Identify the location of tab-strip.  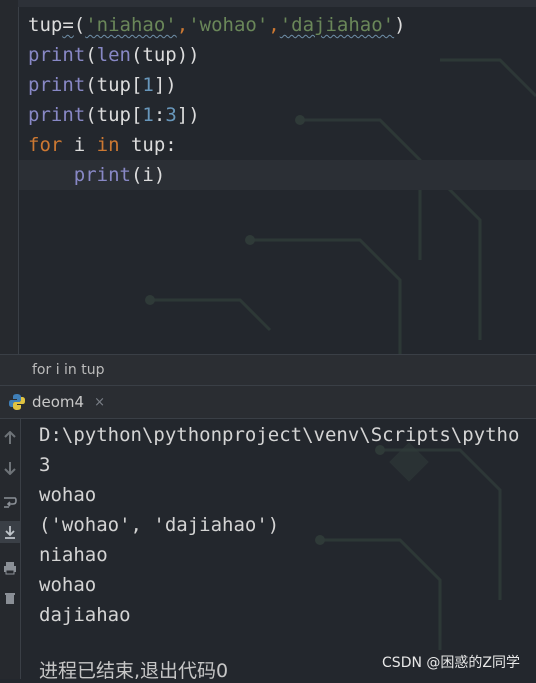
(277, 3).